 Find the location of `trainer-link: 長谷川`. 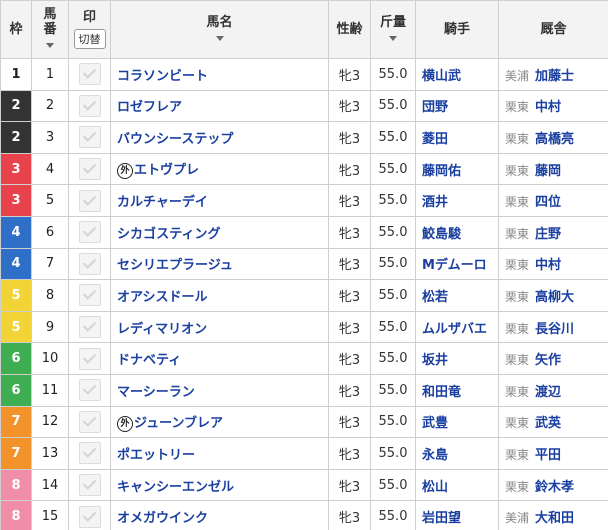

trainer-link: 長谷川 is located at coordinates (554, 329).